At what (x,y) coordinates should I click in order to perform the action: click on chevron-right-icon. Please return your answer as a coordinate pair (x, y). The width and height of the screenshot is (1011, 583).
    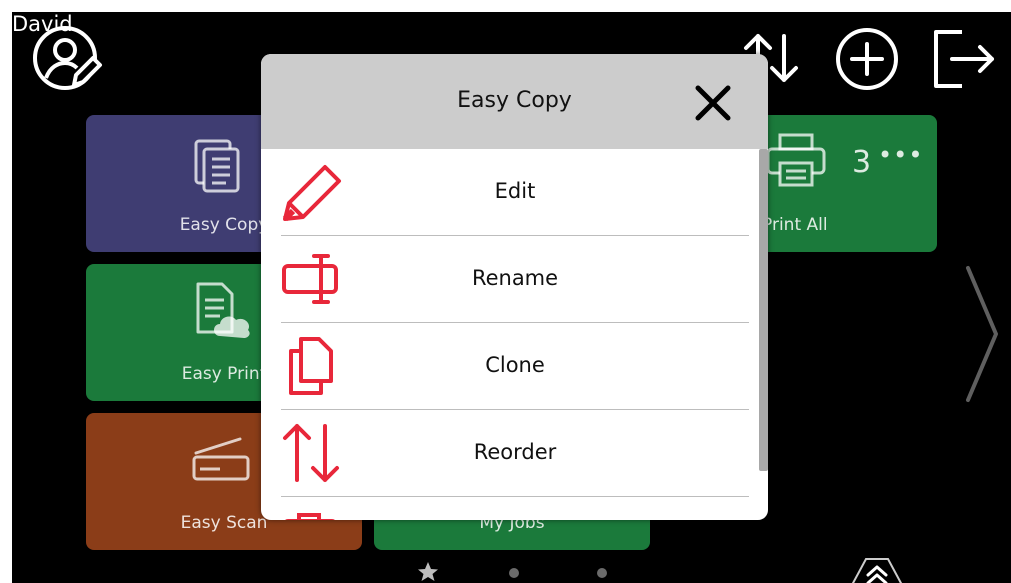
    Looking at the image, I should click on (982, 334).